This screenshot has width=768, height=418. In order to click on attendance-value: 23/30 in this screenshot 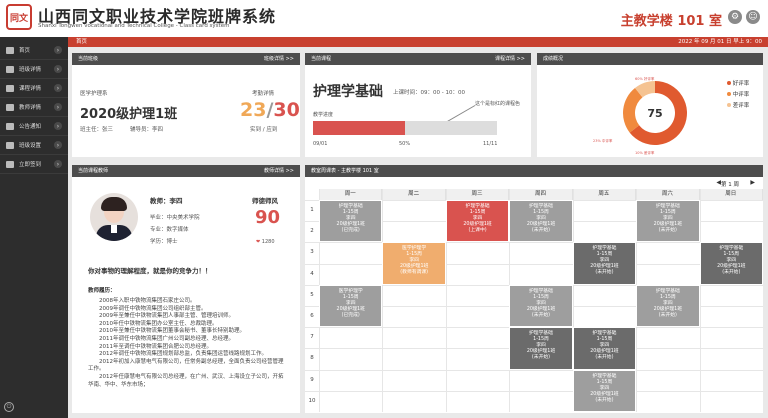, I will do `click(270, 110)`.